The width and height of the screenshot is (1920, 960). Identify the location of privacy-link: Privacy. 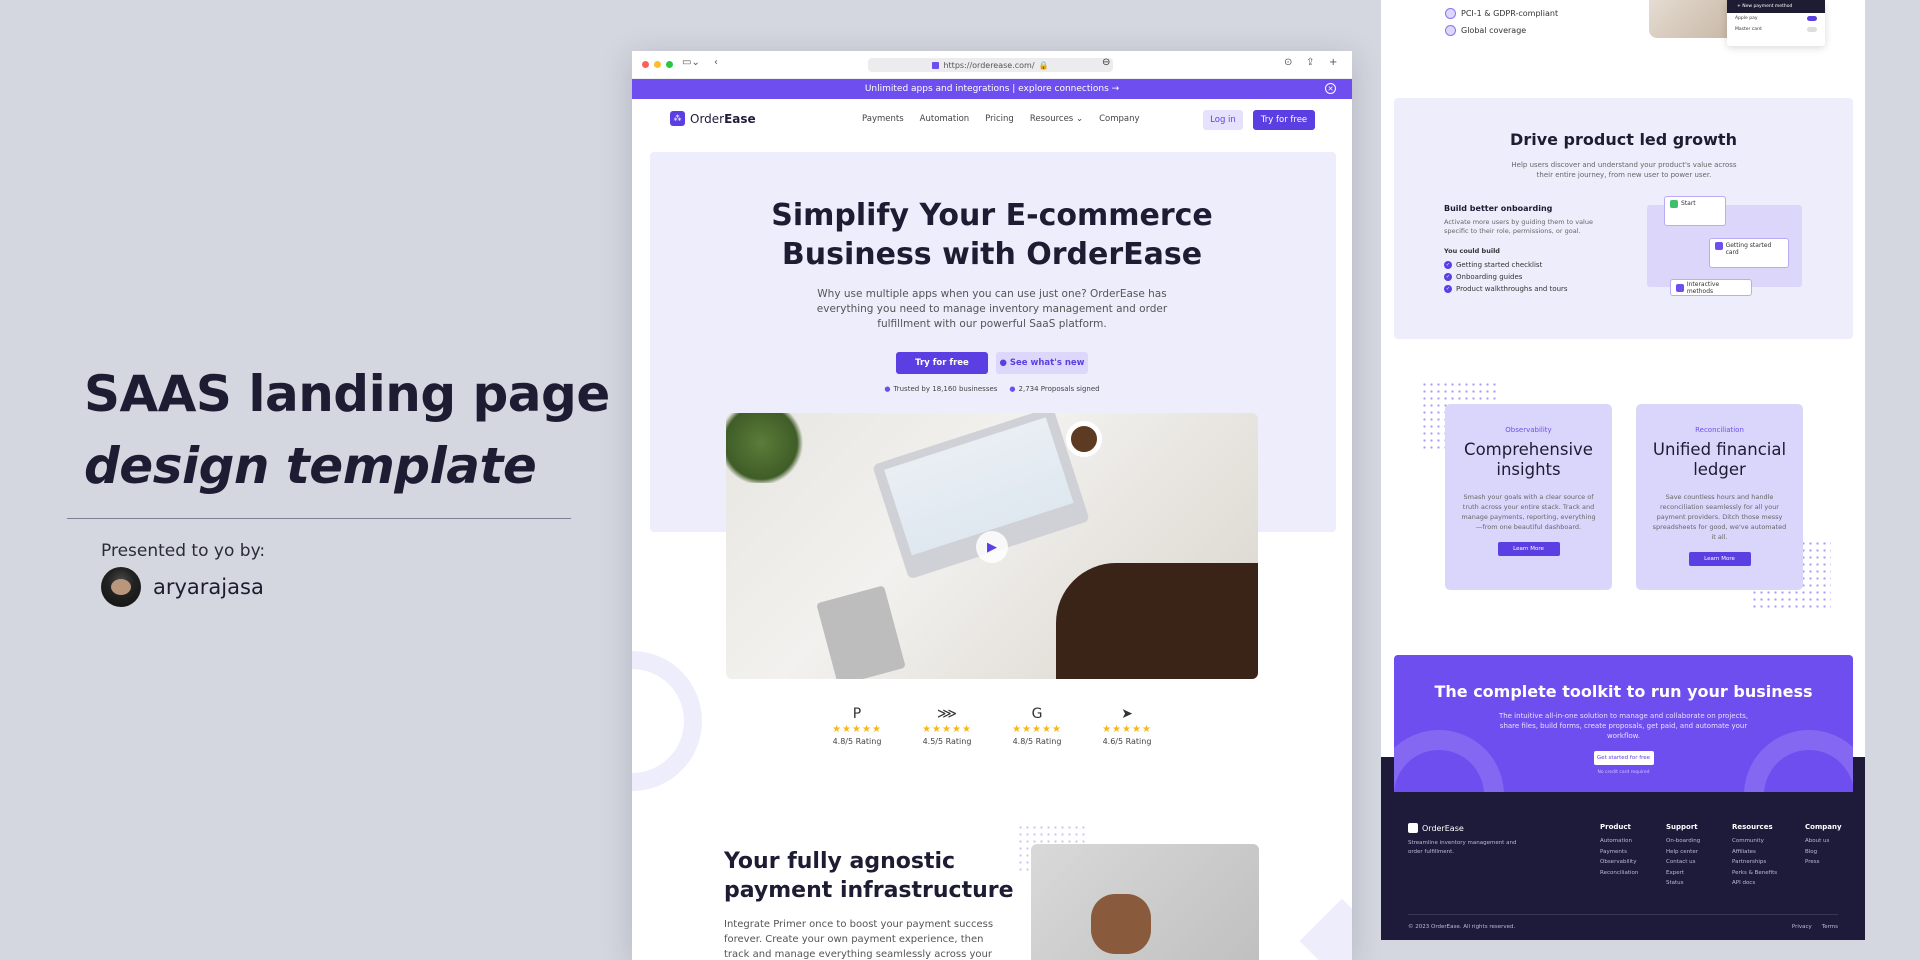
(1802, 927).